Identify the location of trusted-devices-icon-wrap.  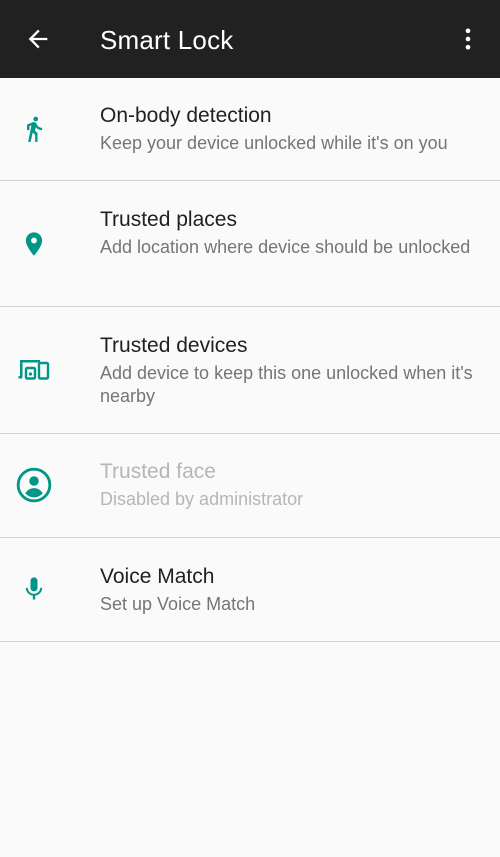
(34, 370).